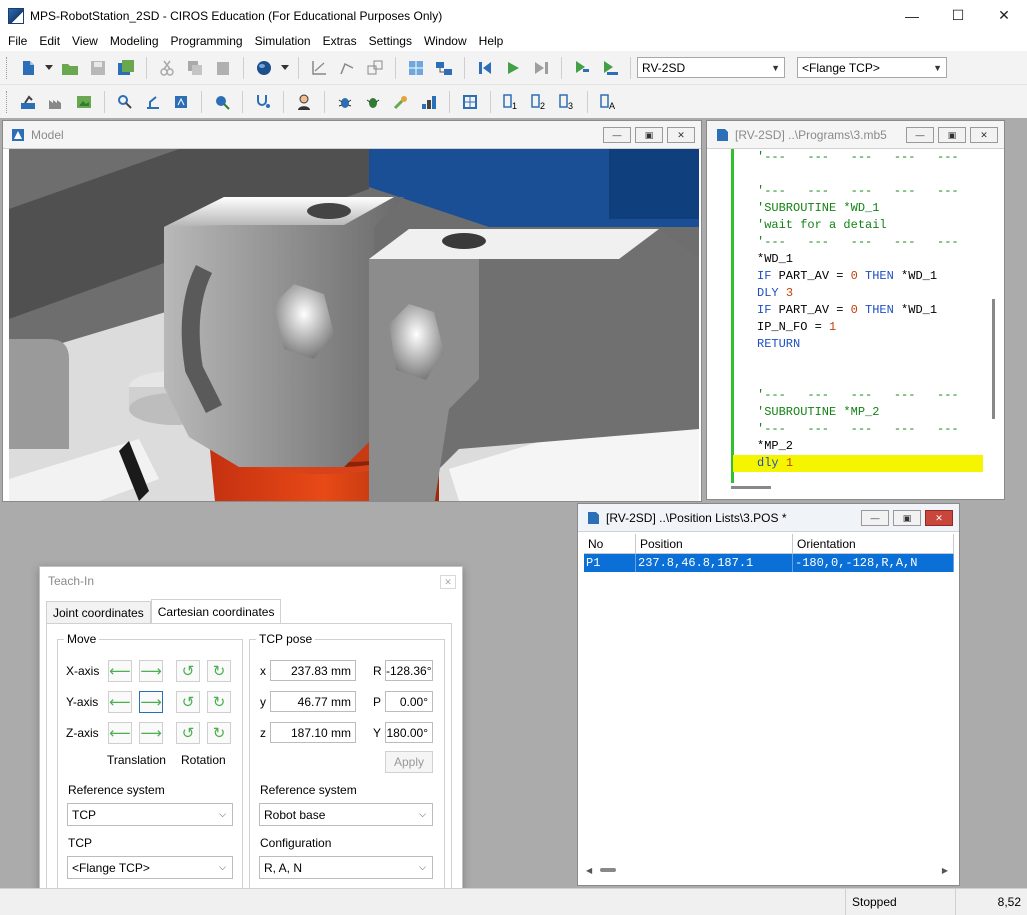  I want to click on robot-station-icon, so click(28, 102).